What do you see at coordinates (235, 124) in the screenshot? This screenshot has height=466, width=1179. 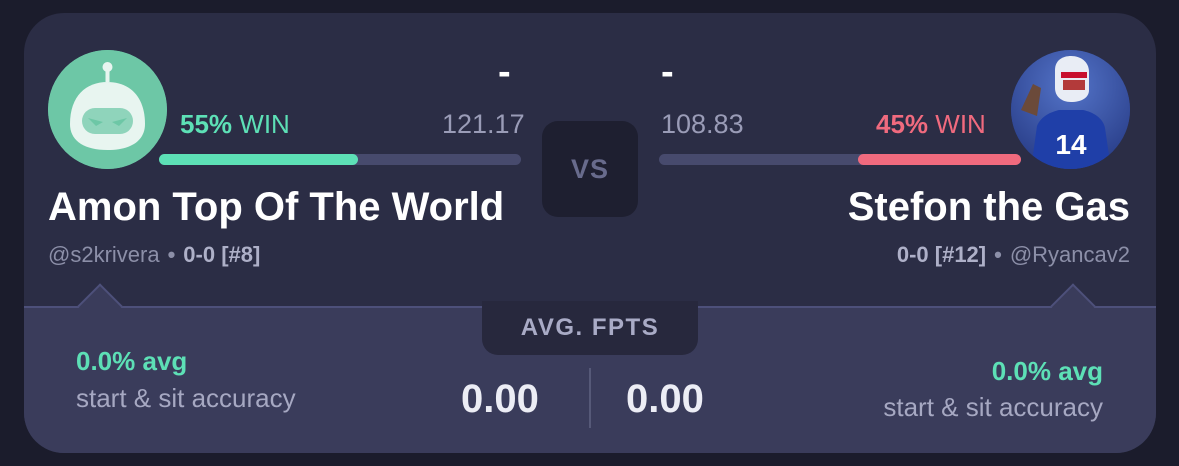 I see `left-win-probability: 55% WIN` at bounding box center [235, 124].